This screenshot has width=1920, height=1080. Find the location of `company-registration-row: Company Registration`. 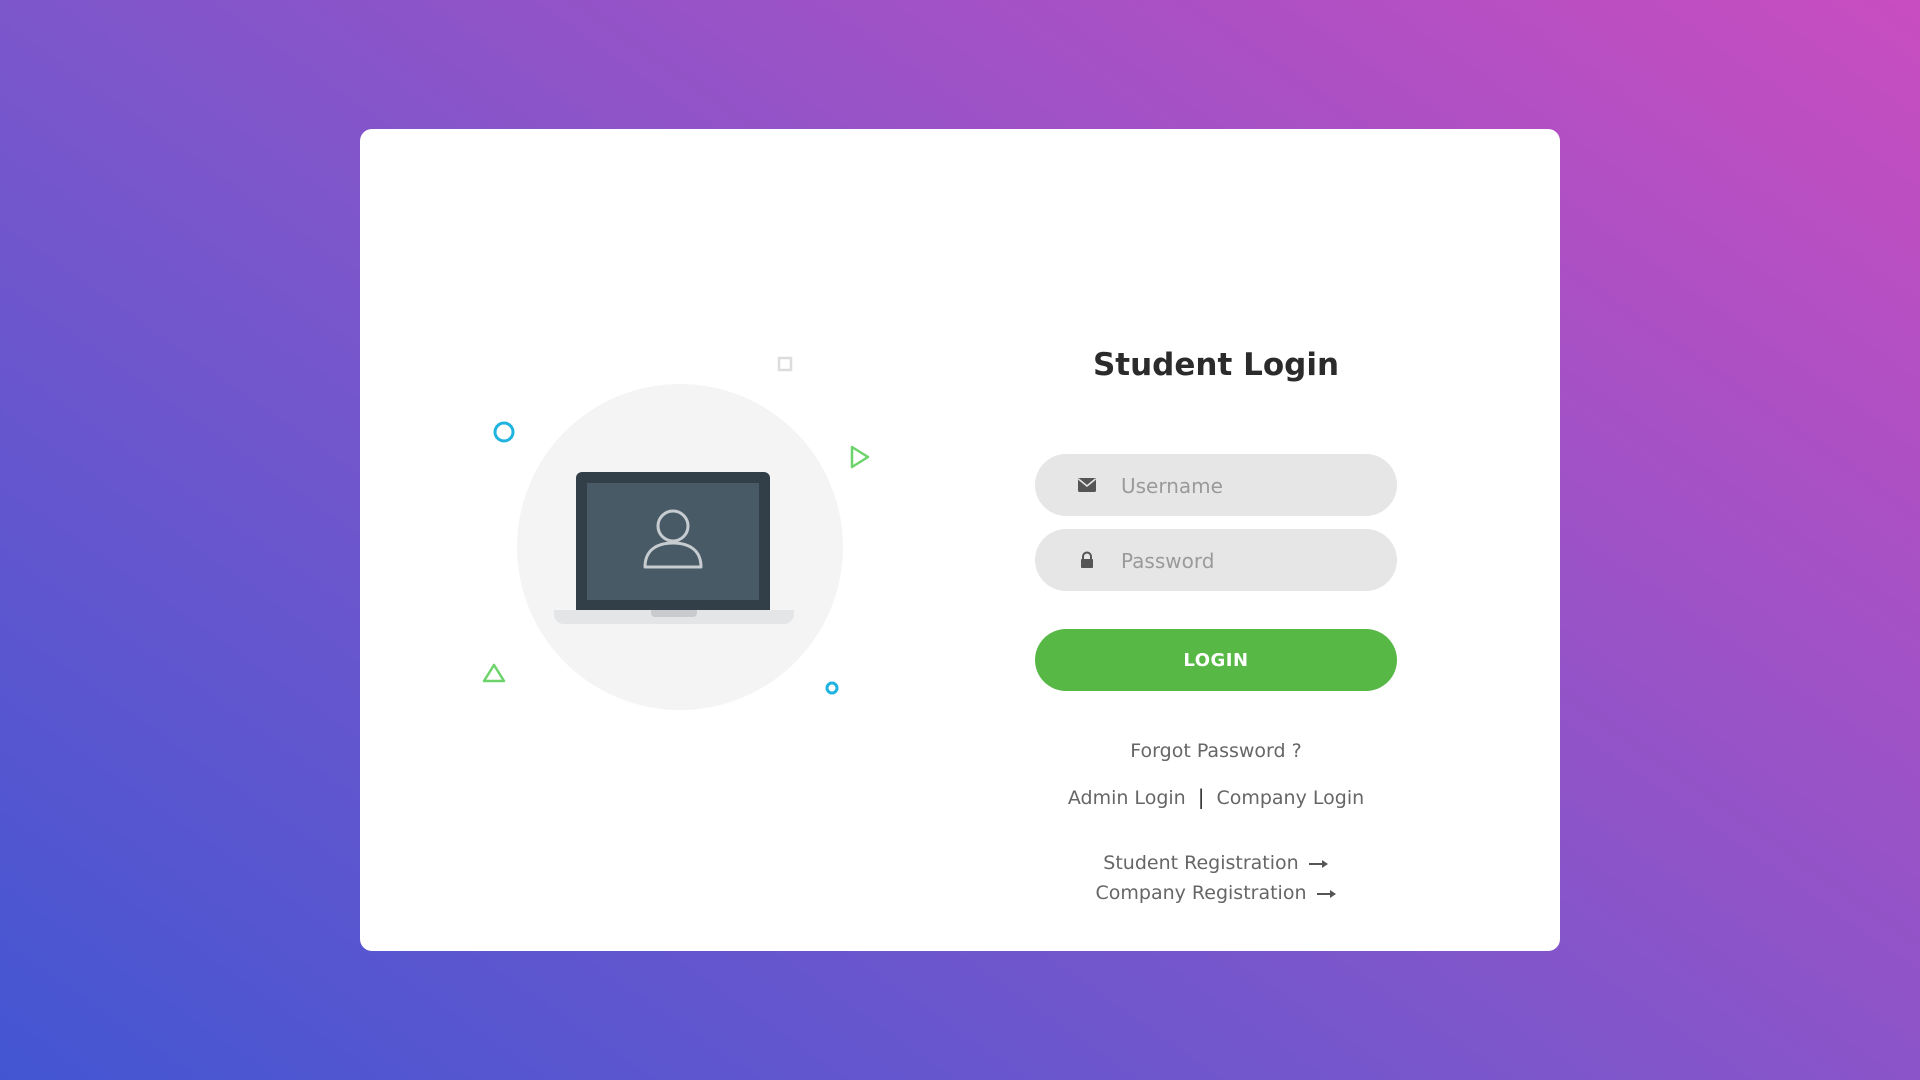

company-registration-row: Company Registration is located at coordinates (1216, 893).